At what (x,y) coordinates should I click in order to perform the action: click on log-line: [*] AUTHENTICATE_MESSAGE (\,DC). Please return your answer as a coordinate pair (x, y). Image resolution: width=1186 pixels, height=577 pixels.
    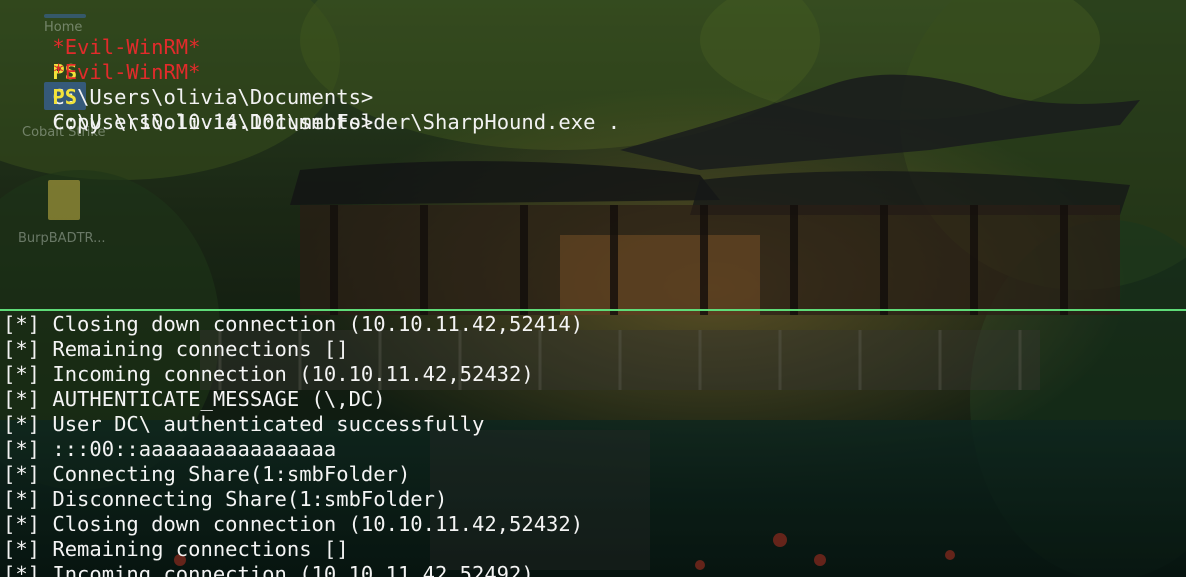
    Looking at the image, I should click on (194, 399).